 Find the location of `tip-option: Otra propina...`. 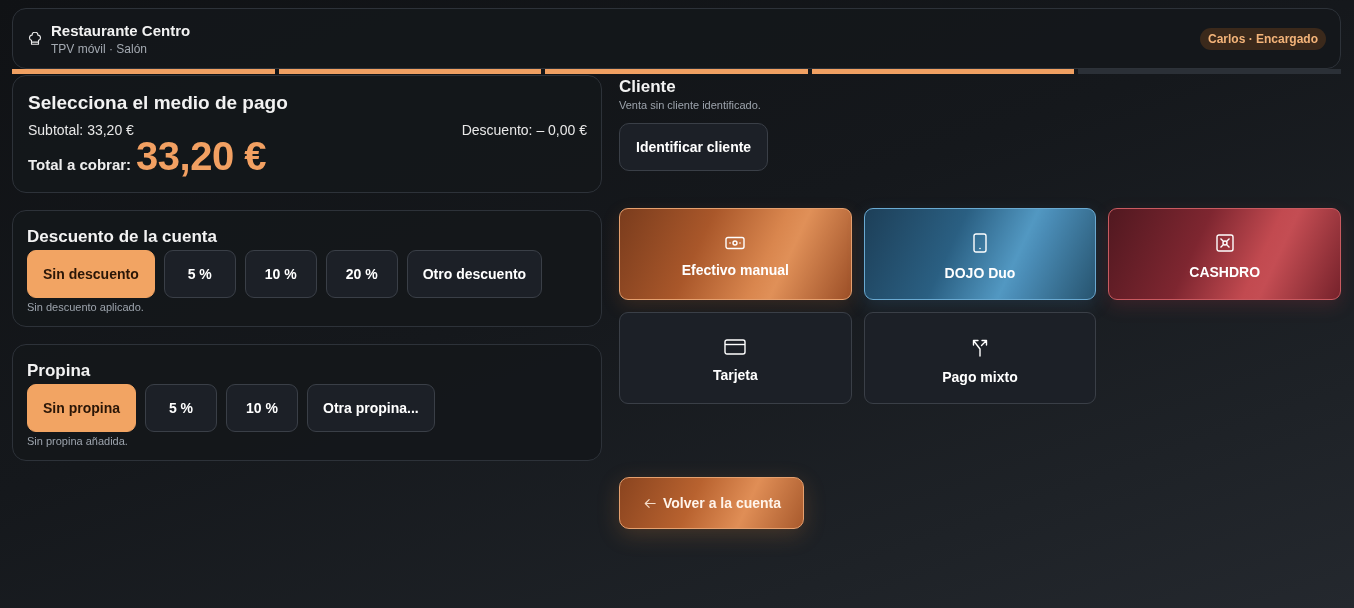

tip-option: Otra propina... is located at coordinates (371, 408).